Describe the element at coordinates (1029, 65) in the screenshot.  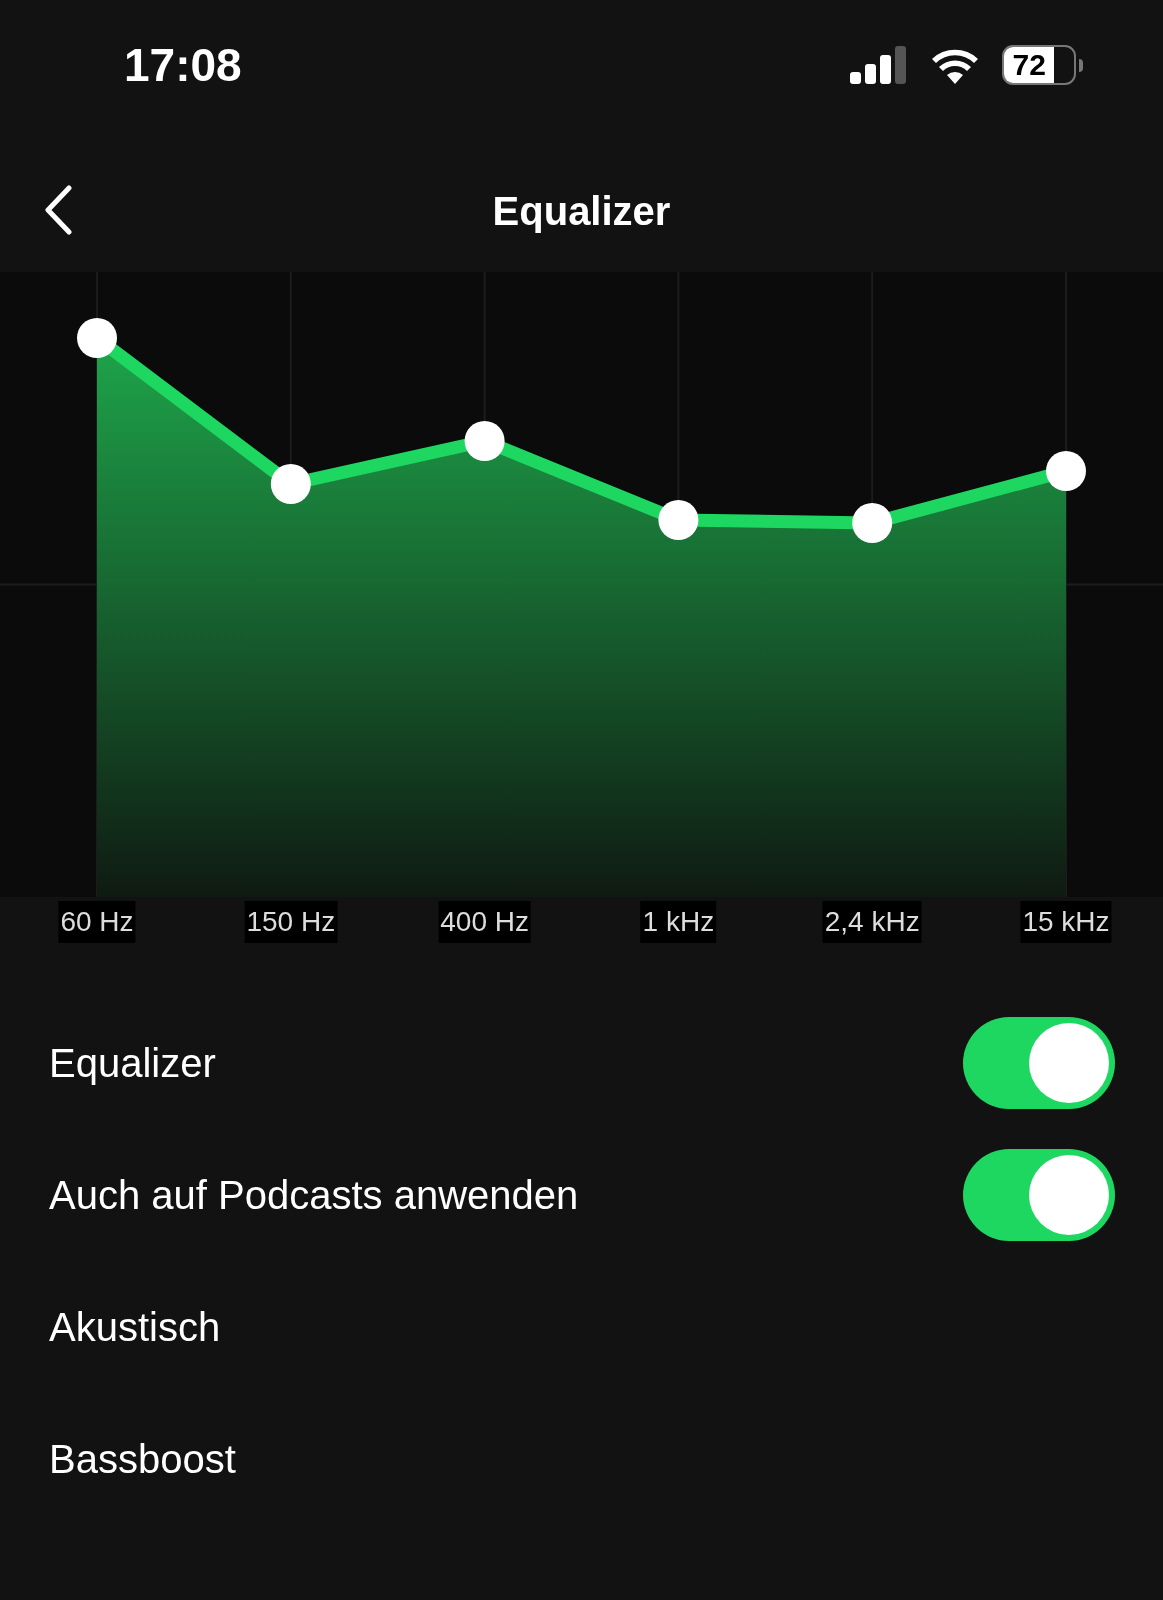
I see `battery-level: 72` at that location.